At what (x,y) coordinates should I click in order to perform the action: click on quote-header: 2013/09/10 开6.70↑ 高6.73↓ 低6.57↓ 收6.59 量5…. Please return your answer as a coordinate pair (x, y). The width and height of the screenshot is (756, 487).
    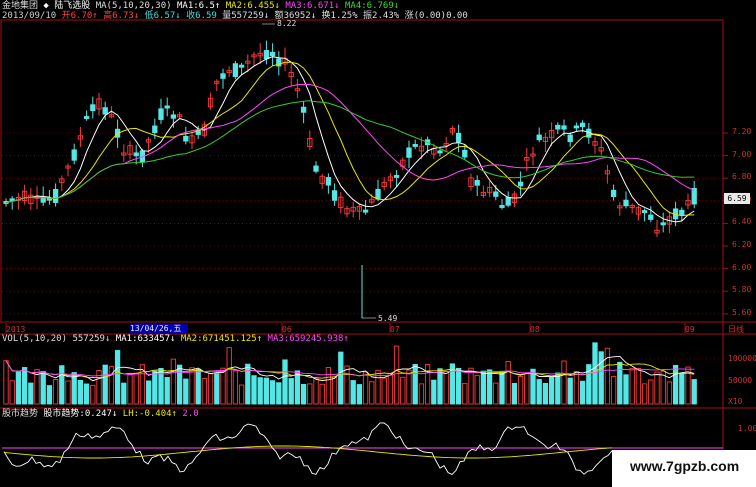
    Looking at the image, I should click on (235, 16).